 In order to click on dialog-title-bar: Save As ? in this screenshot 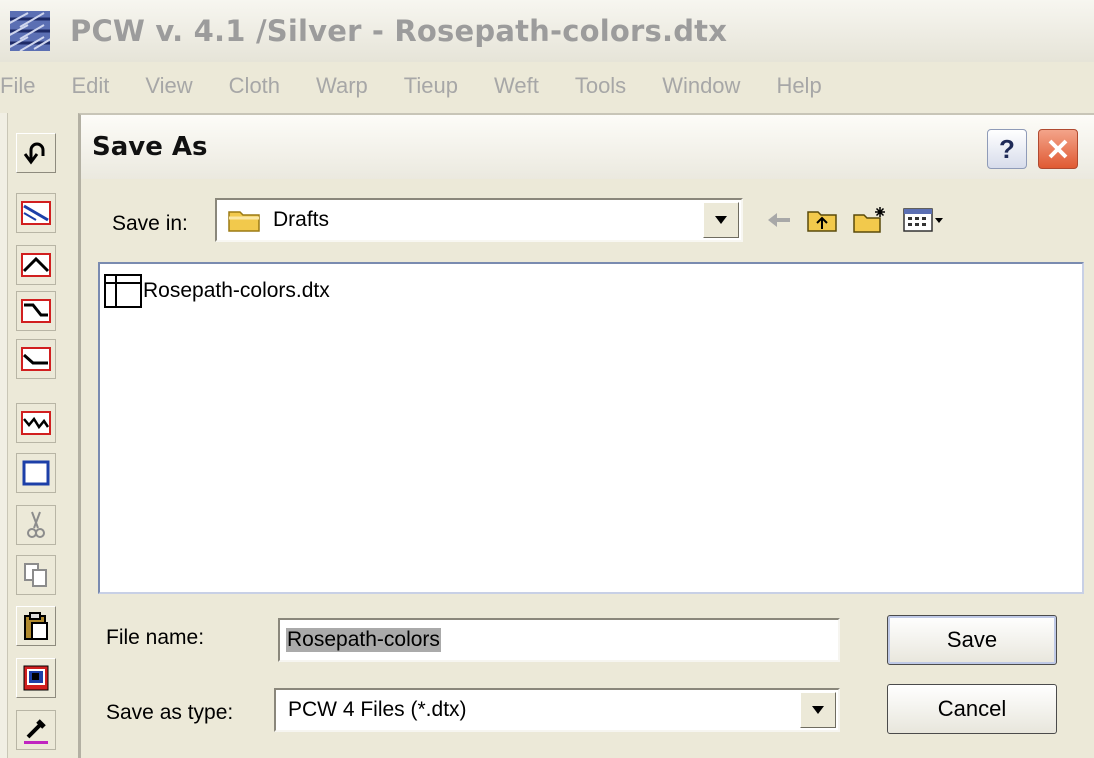, I will do `click(587, 147)`.